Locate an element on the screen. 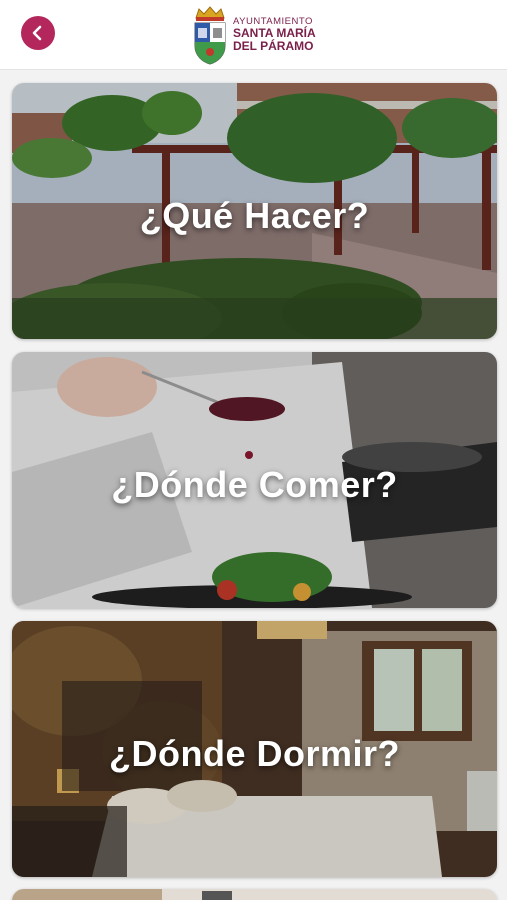 The height and width of the screenshot is (900, 507). card-next-partial is located at coordinates (254, 894).